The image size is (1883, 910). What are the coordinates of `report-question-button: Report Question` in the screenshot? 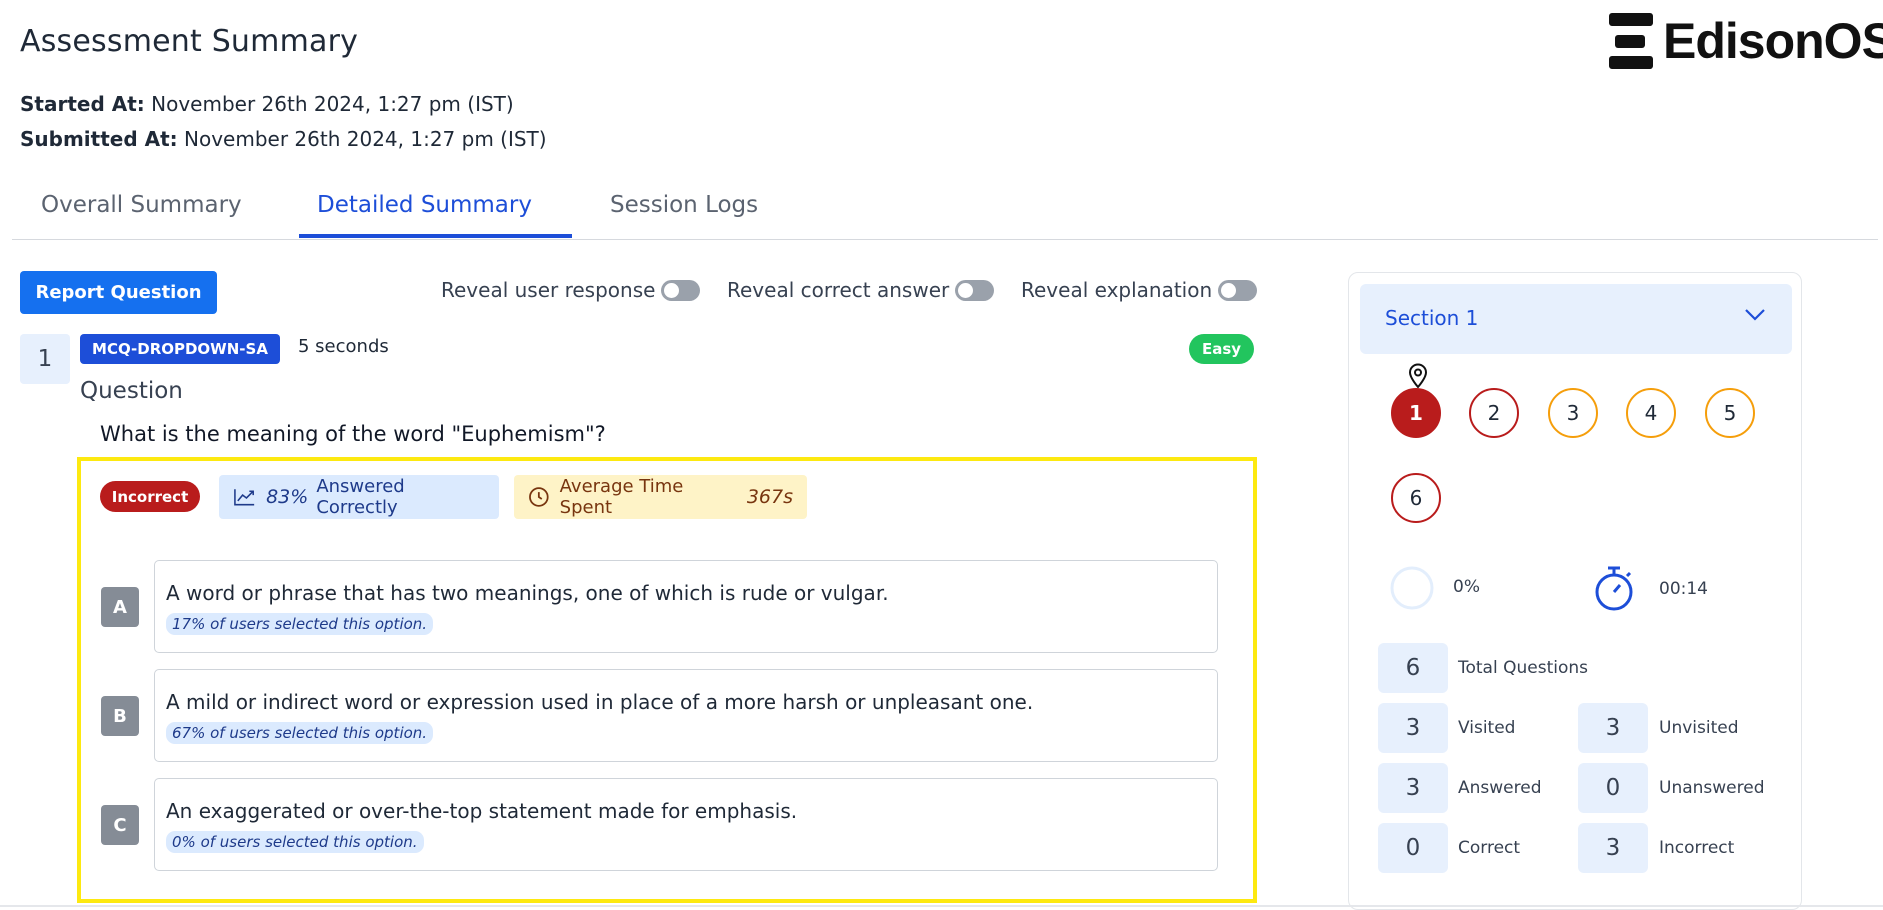 It's located at (118, 292).